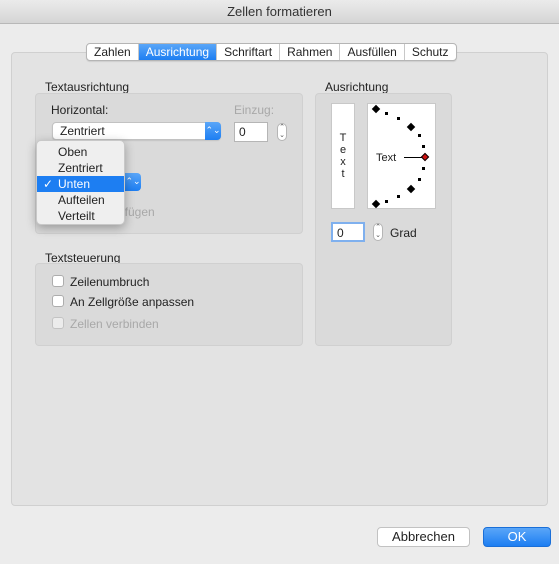 Image resolution: width=559 pixels, height=564 pixels. What do you see at coordinates (80, 152) in the screenshot?
I see `menu-item-oben: Oben` at bounding box center [80, 152].